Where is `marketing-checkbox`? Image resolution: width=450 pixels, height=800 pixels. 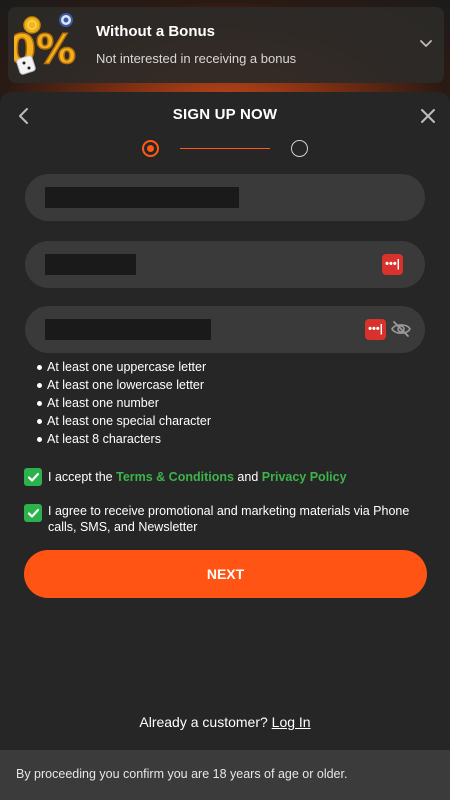
marketing-checkbox is located at coordinates (33, 513).